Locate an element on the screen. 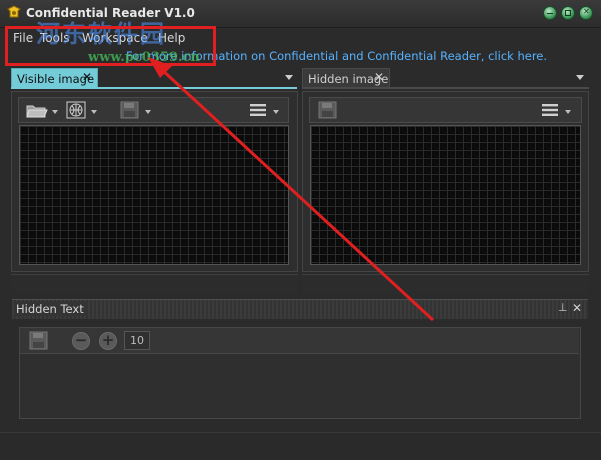 This screenshot has width=601, height=460. app-icon is located at coordinates (14, 11).